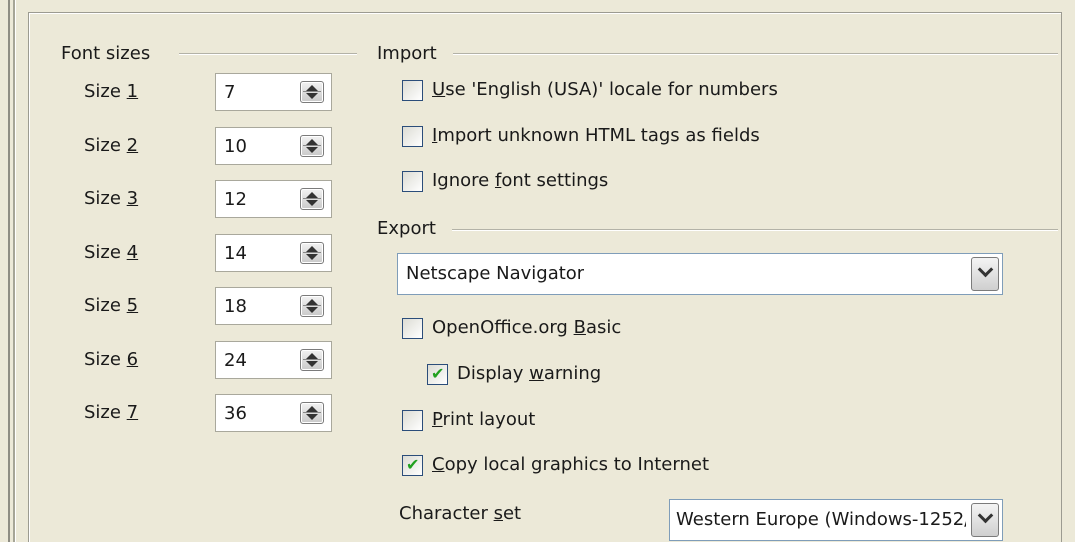 The width and height of the screenshot is (1075, 542). Describe the element at coordinates (460, 513) in the screenshot. I see `character-set-label: Character set` at that location.